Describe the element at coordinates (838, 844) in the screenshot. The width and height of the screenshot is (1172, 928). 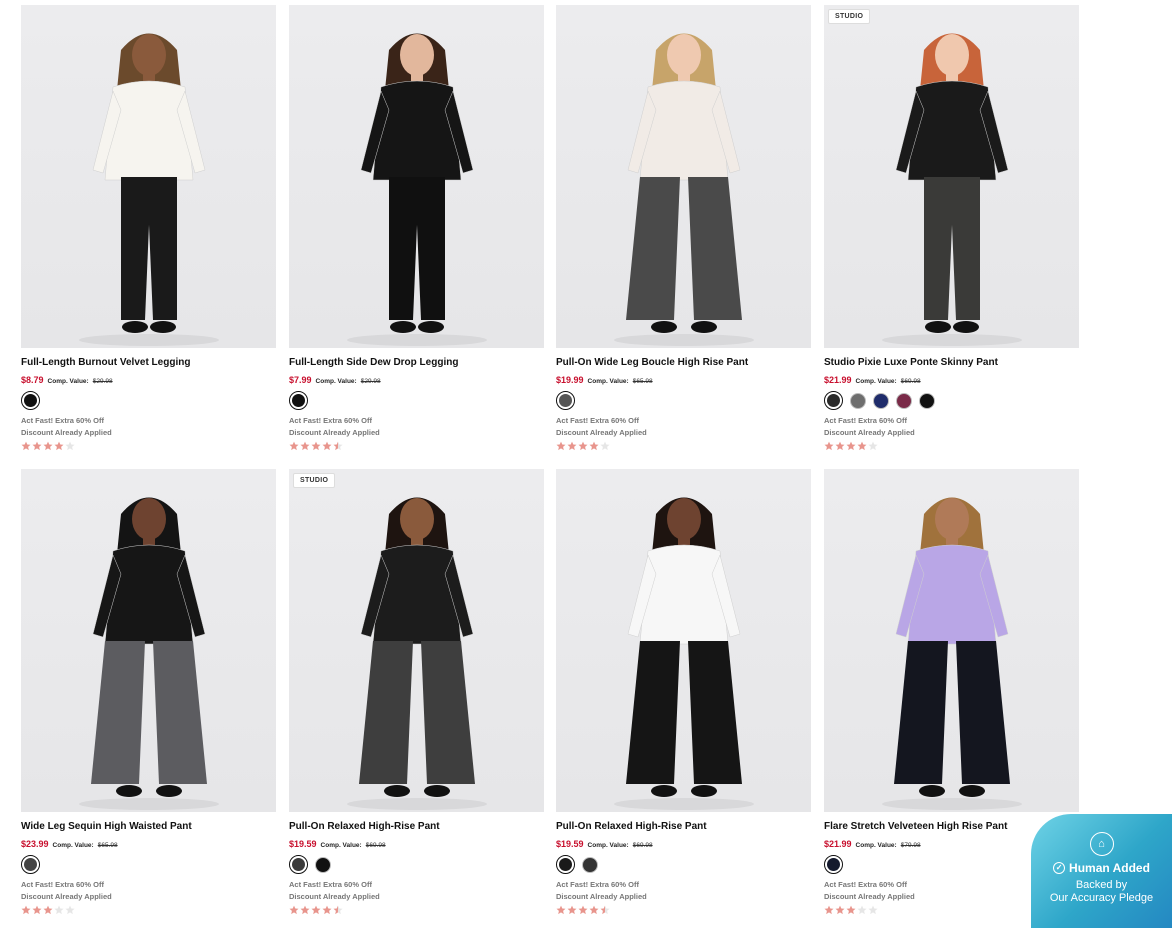
I see `sale-price: $21.99` at that location.